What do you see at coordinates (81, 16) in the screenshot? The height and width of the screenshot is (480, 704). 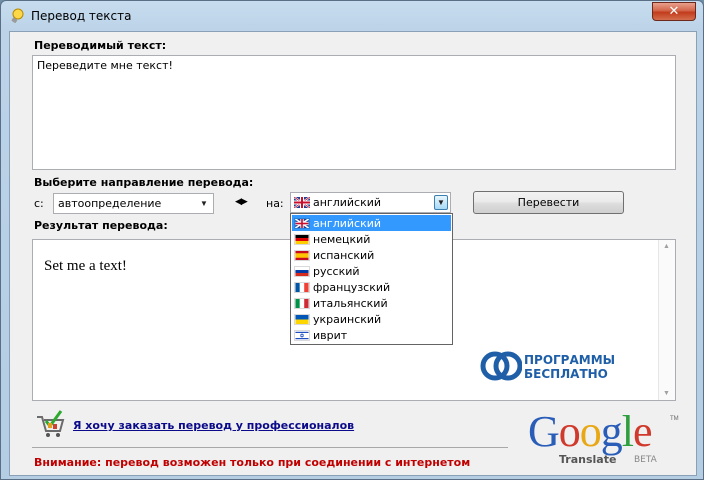 I see `window-title: Перевод текста` at bounding box center [81, 16].